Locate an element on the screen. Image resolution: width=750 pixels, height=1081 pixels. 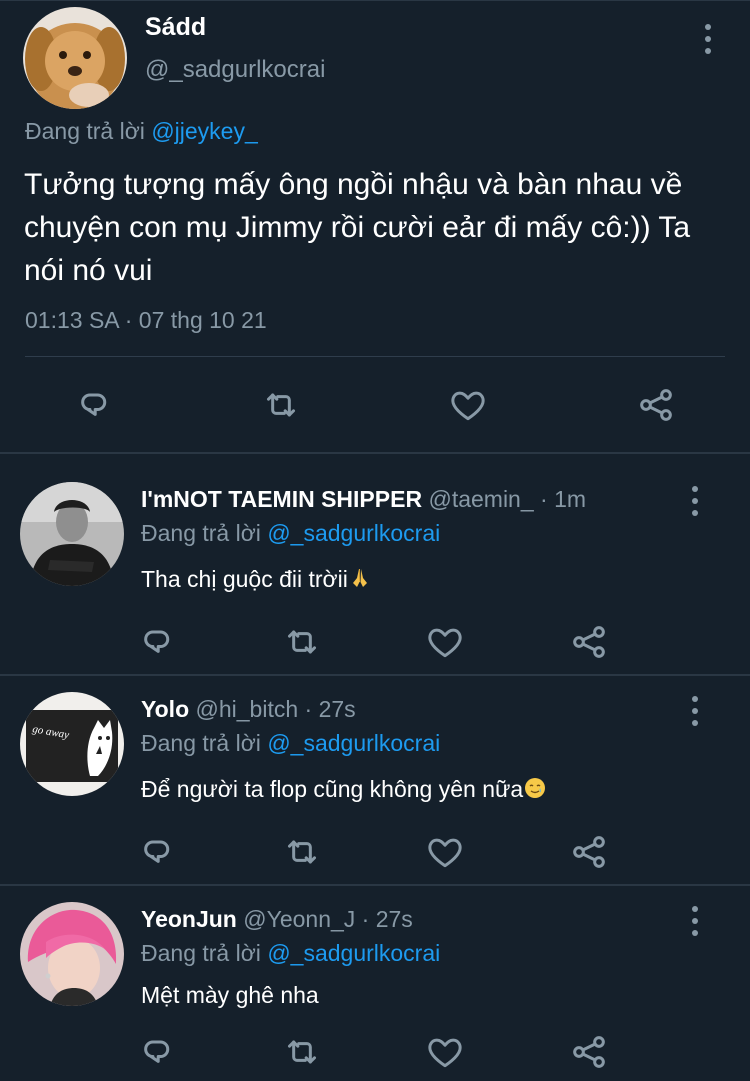
user-handle: @_sadgurlkocrai is located at coordinates (235, 70).